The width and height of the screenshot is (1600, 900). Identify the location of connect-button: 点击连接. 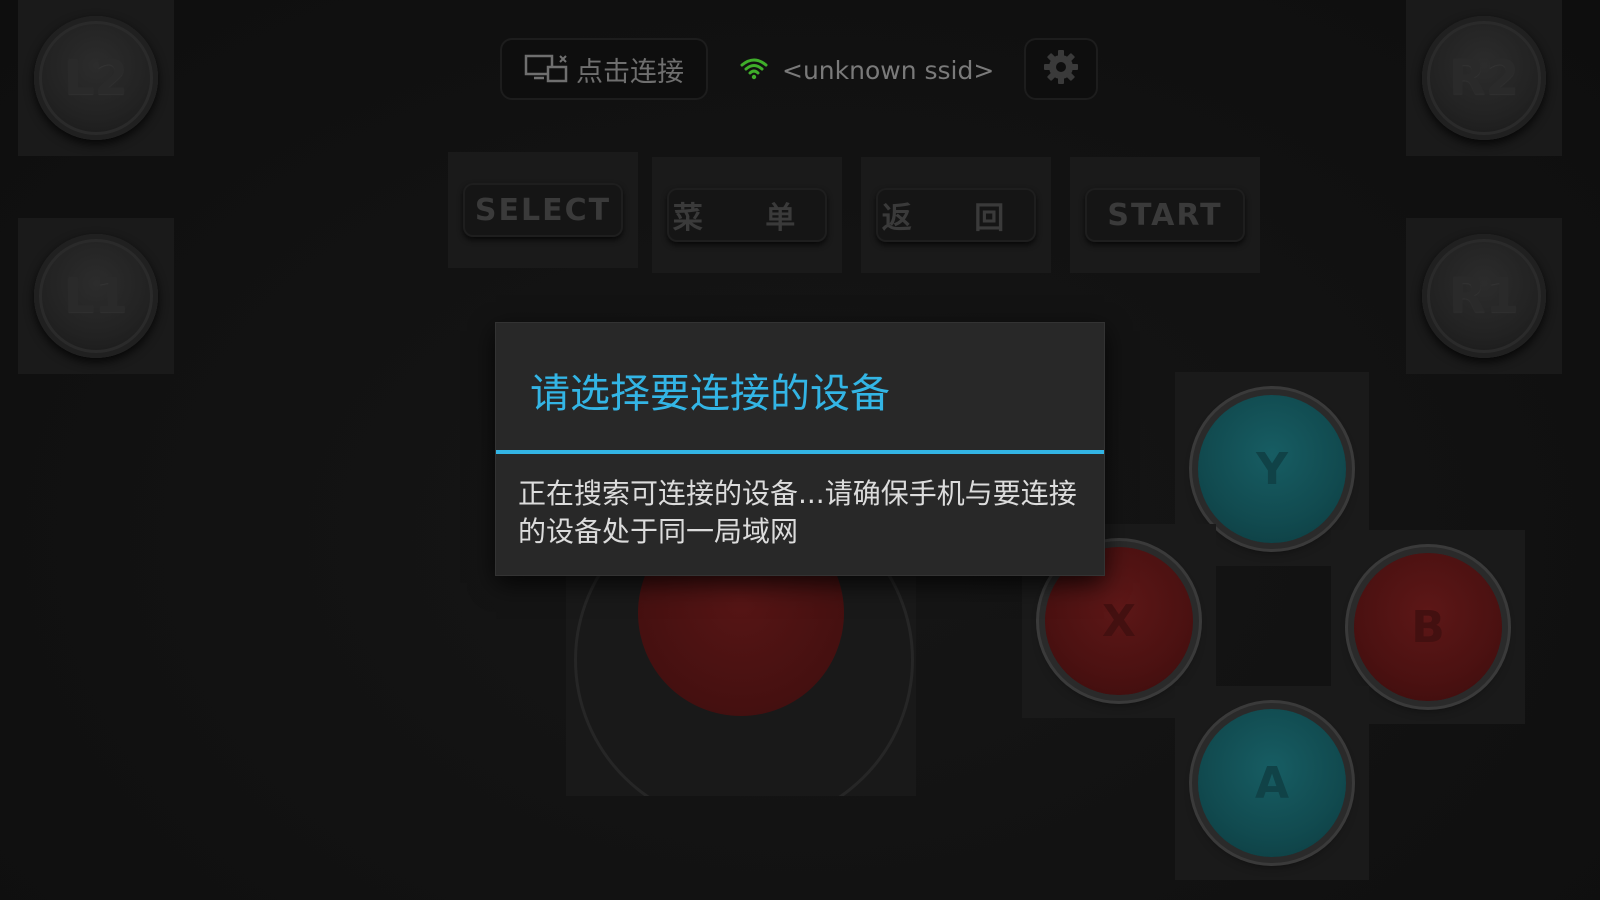
(604, 69).